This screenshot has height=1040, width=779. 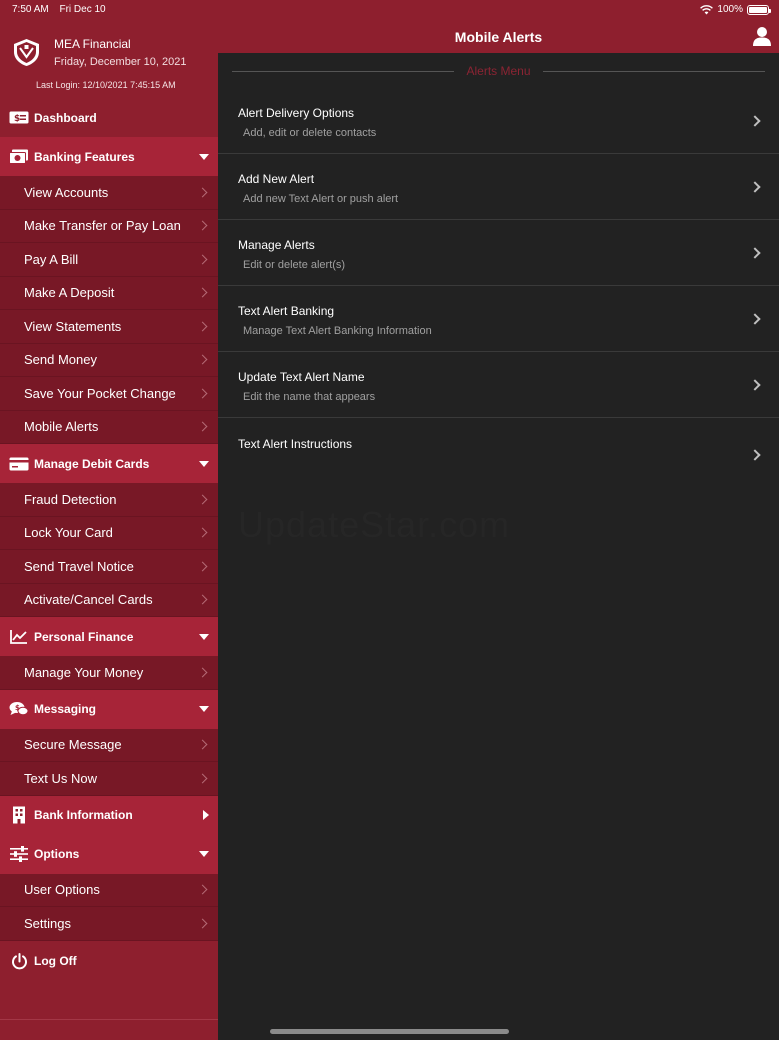 I want to click on status-time: 7:50 AM, so click(x=30, y=9).